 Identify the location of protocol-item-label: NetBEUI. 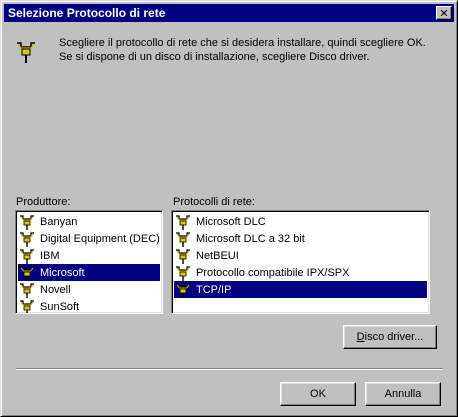
(217, 255).